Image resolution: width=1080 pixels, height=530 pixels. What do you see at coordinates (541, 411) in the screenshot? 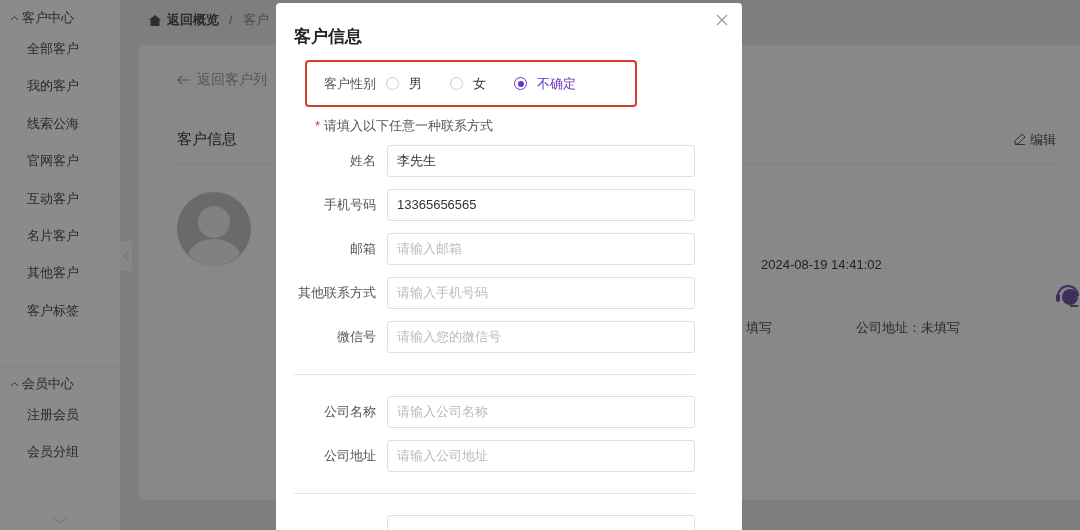
I see `input-field: 请输入公司名称` at bounding box center [541, 411].